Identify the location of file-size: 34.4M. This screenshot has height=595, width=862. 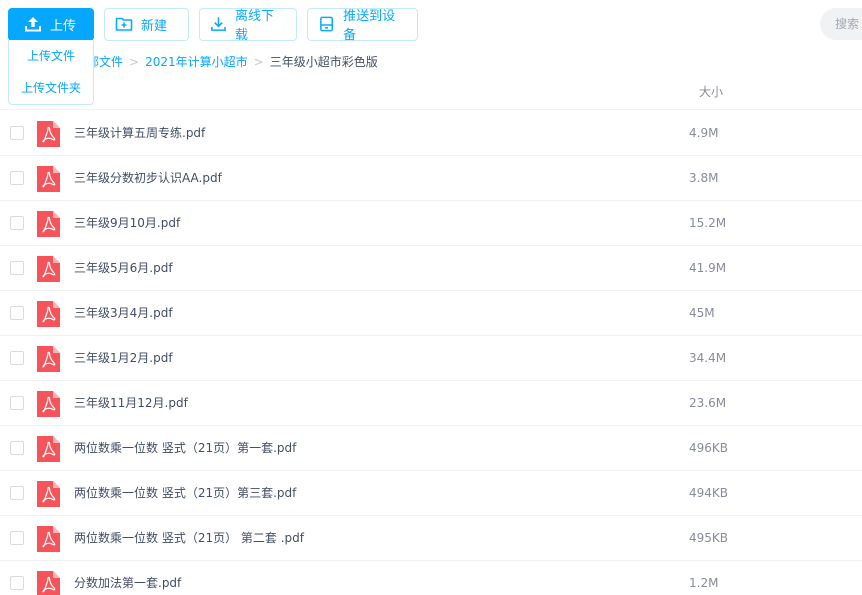
(708, 358).